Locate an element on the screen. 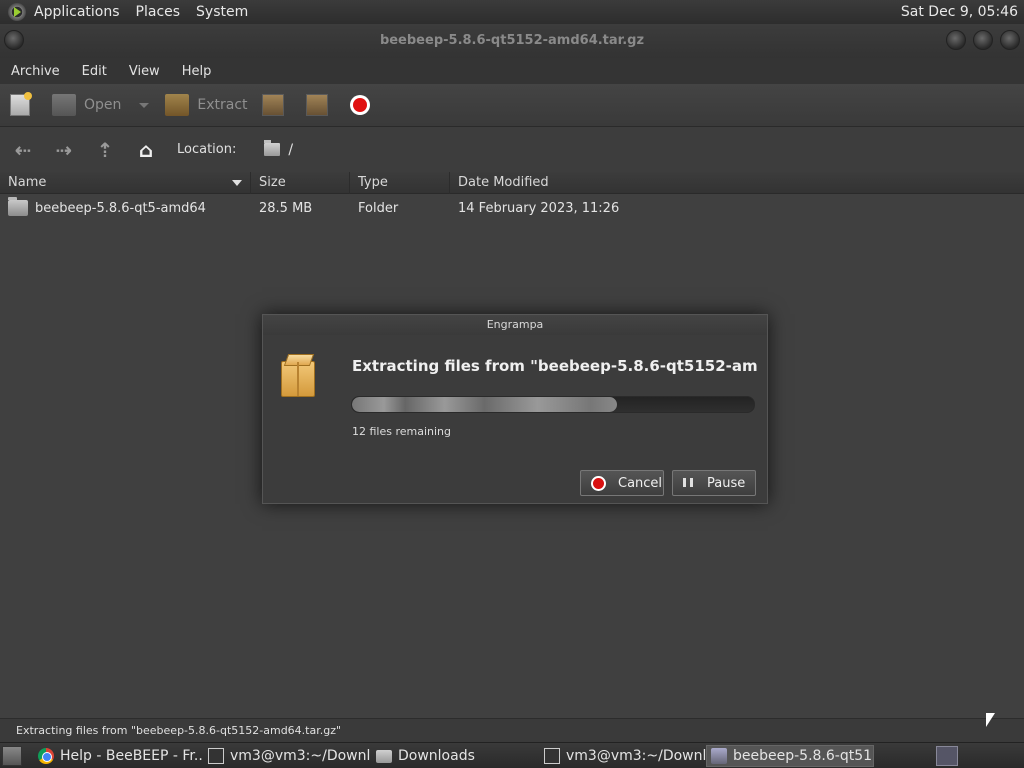 The width and height of the screenshot is (1024, 768). archive-manager-icon is located at coordinates (719, 756).